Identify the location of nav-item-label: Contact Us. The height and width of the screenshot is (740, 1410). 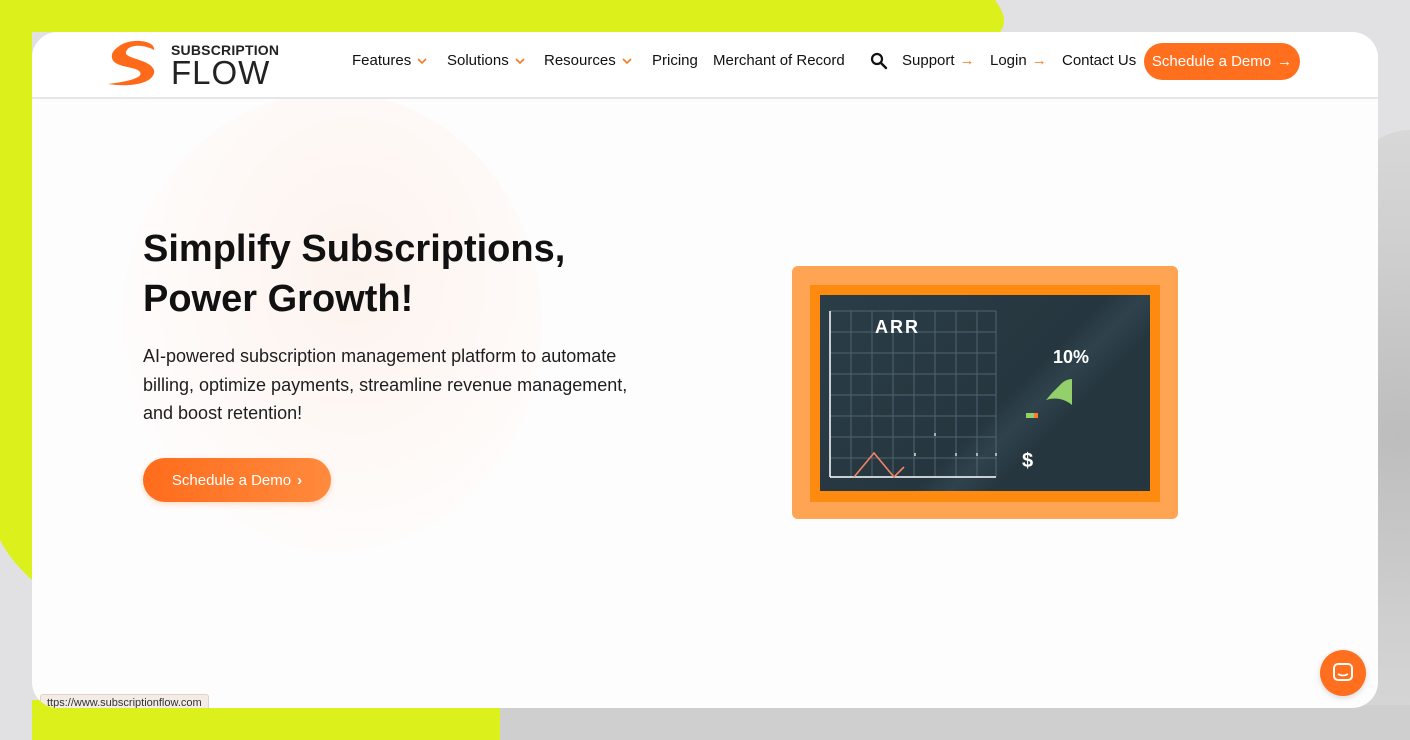
(1099, 60).